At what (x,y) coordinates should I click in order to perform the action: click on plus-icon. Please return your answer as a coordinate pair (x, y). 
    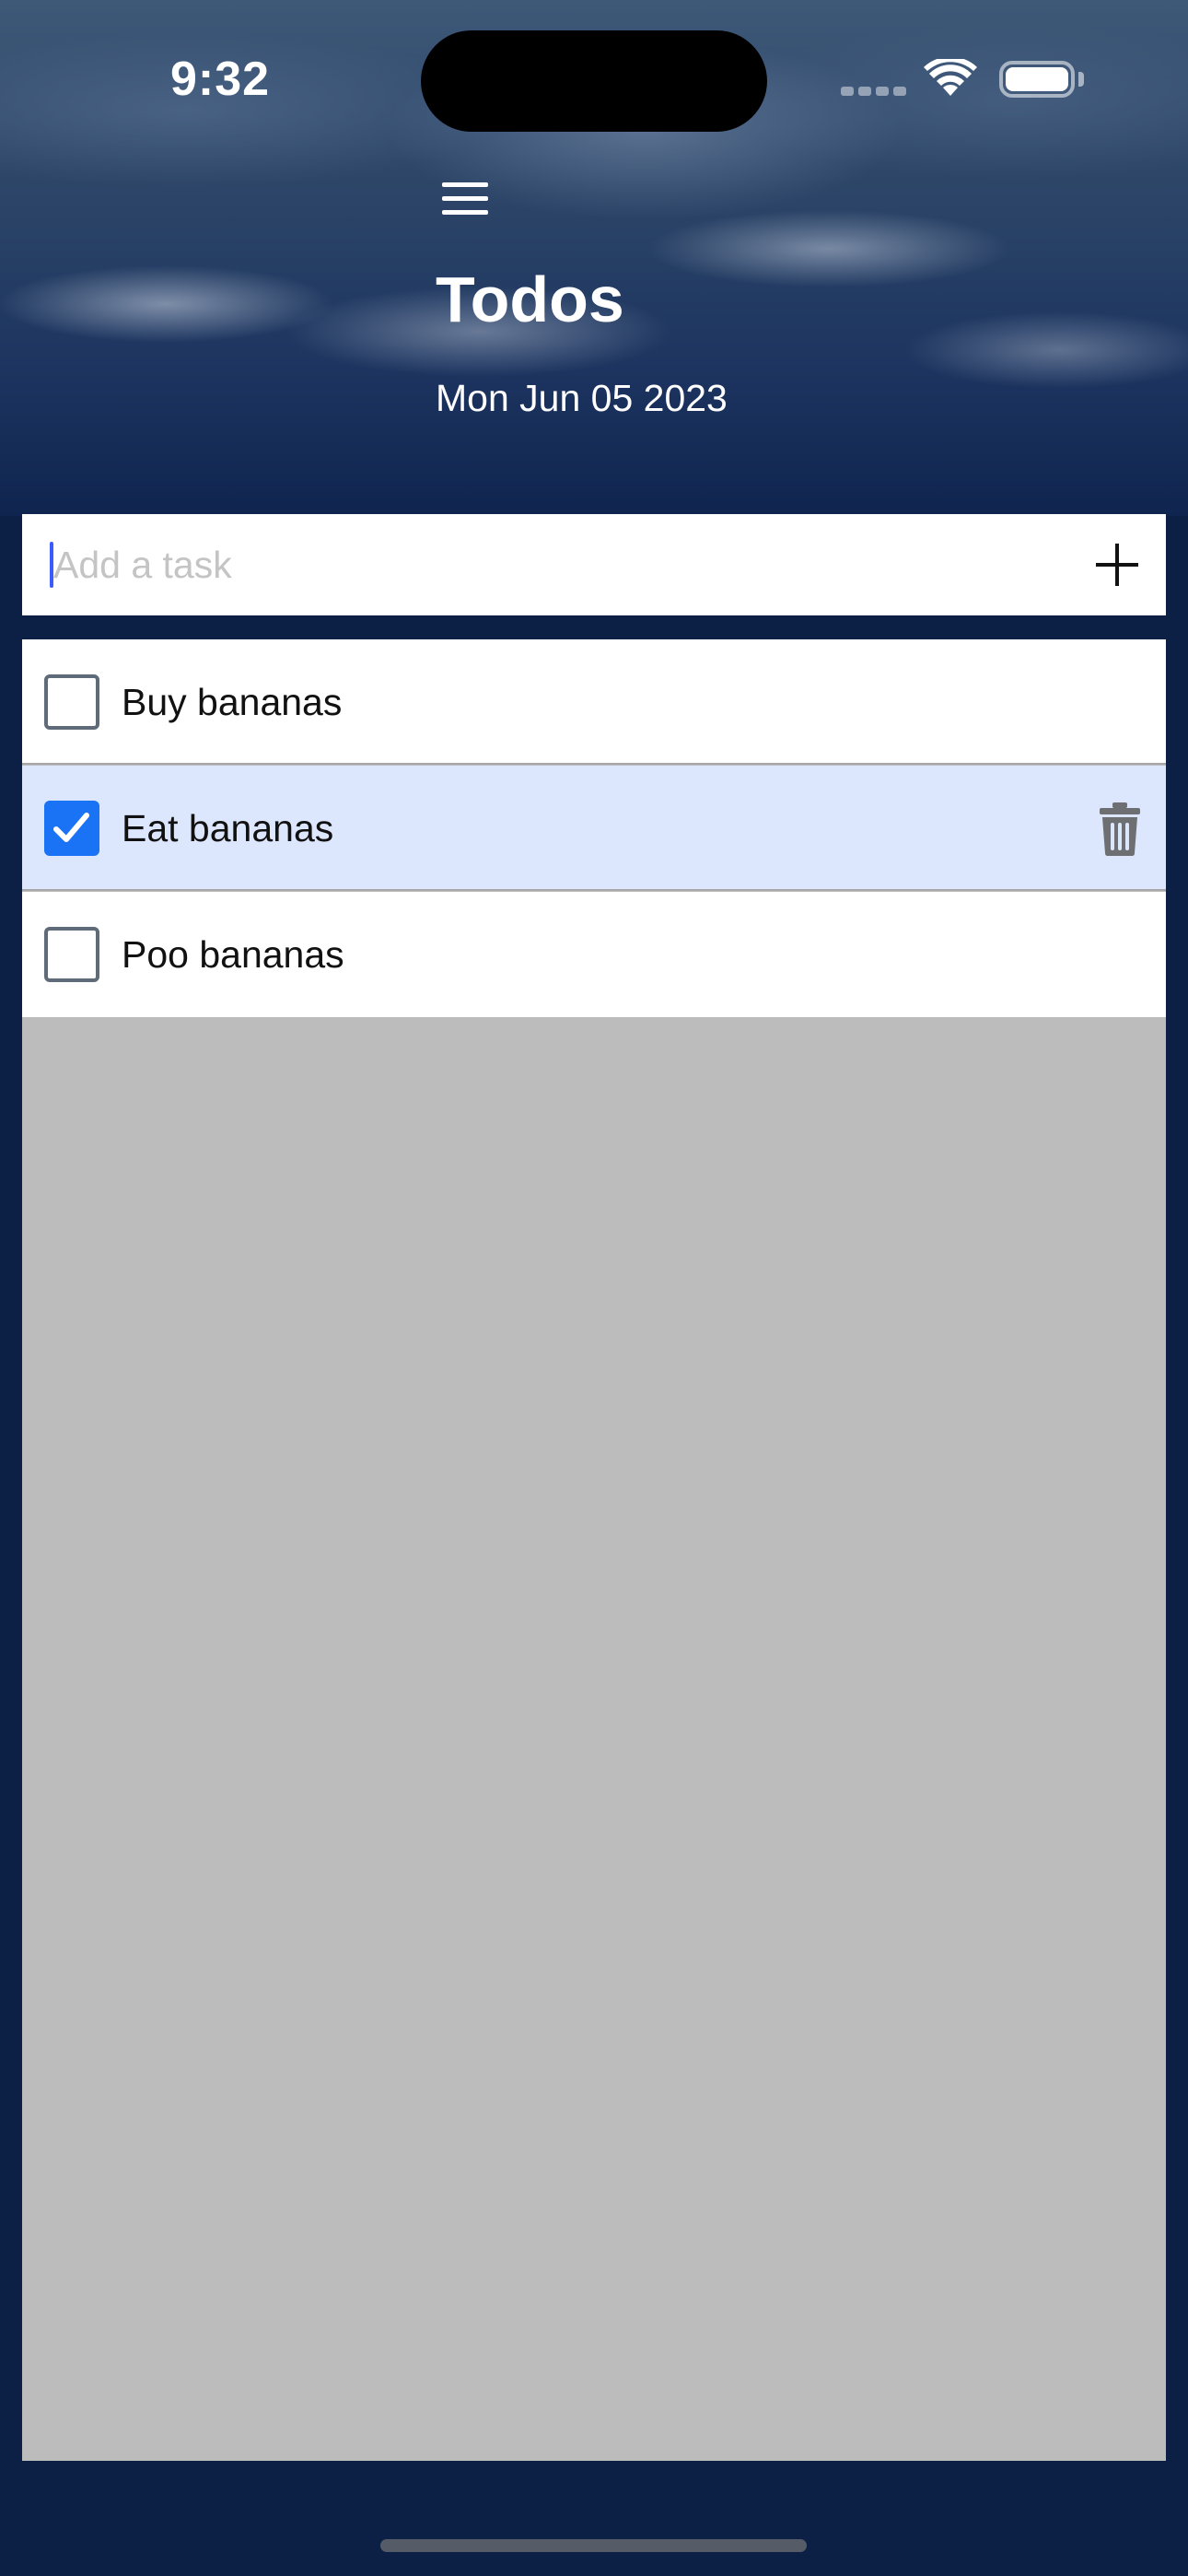
    Looking at the image, I should click on (1117, 565).